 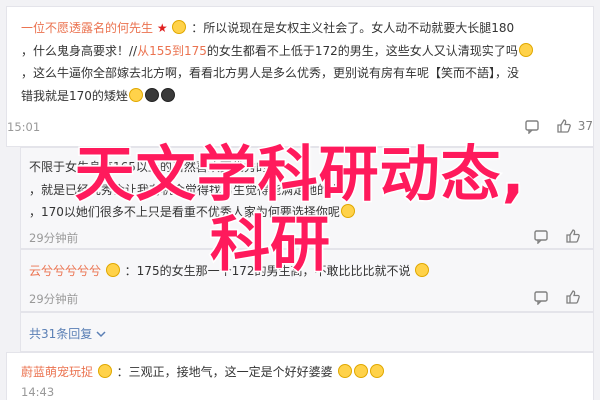 I want to click on expand-replies-link: 共31条回复, so click(x=67, y=334).